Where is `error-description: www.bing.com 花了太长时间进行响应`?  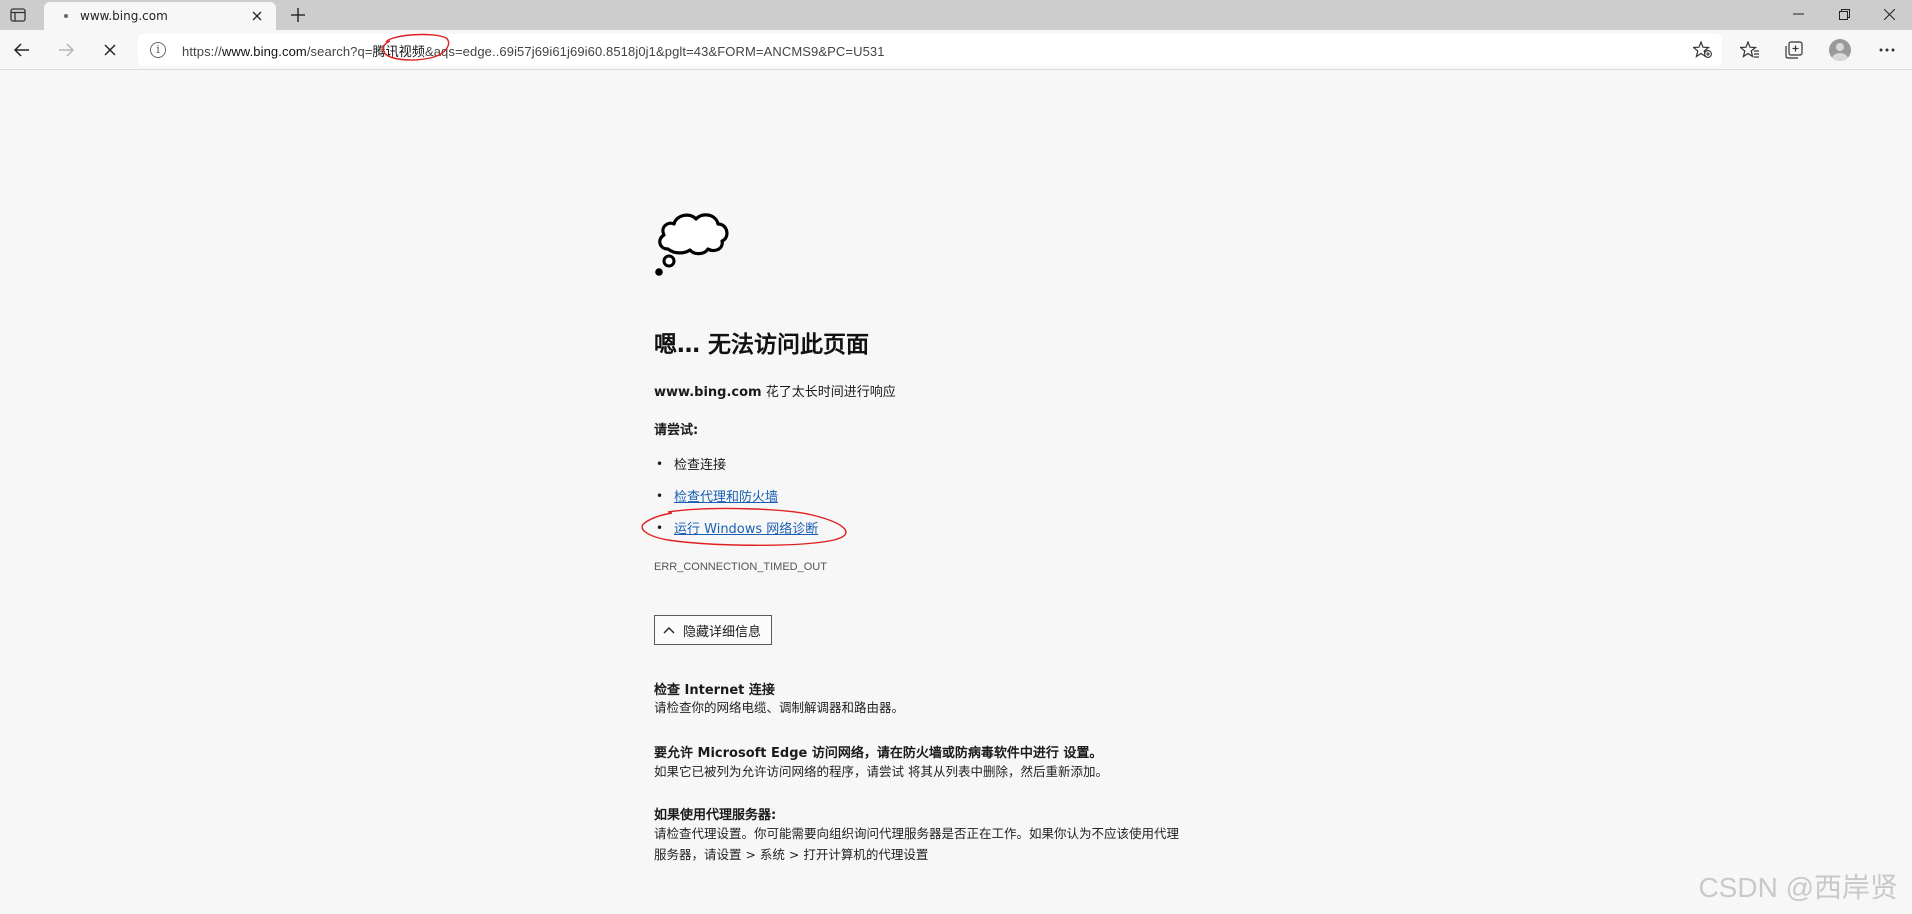
error-description: www.bing.com 花了太长时间进行响应 is located at coordinates (775, 390).